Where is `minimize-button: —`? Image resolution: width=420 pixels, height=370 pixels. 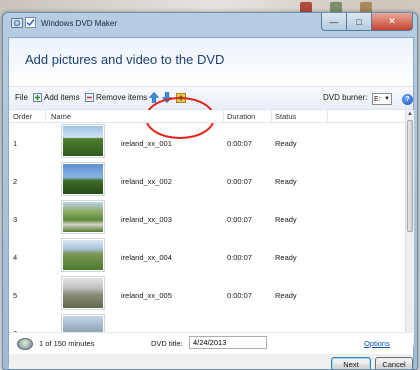
minimize-button: — is located at coordinates (334, 22).